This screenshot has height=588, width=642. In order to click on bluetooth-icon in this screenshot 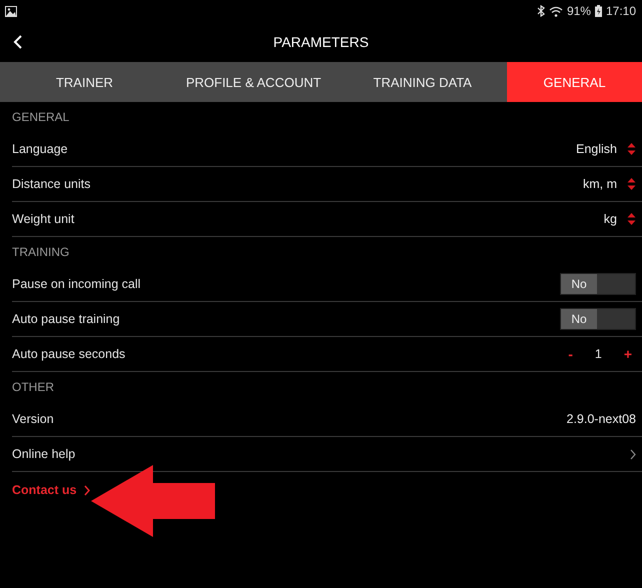, I will do `click(540, 11)`.